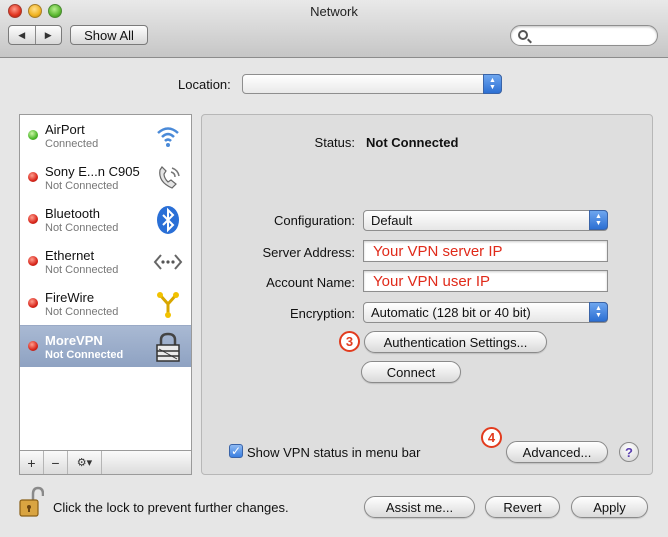 The image size is (668, 537). Describe the element at coordinates (334, 142) in the screenshot. I see `status-label: Status:` at that location.